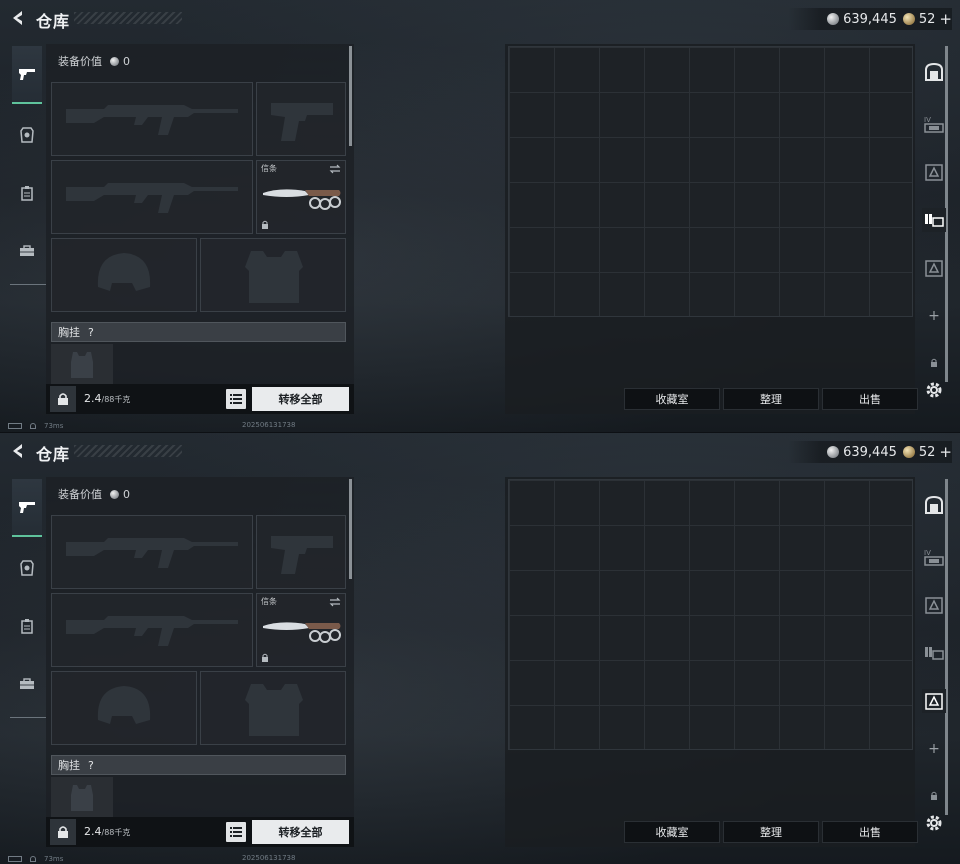  I want to click on silver-amount: 639,445, so click(870, 19).